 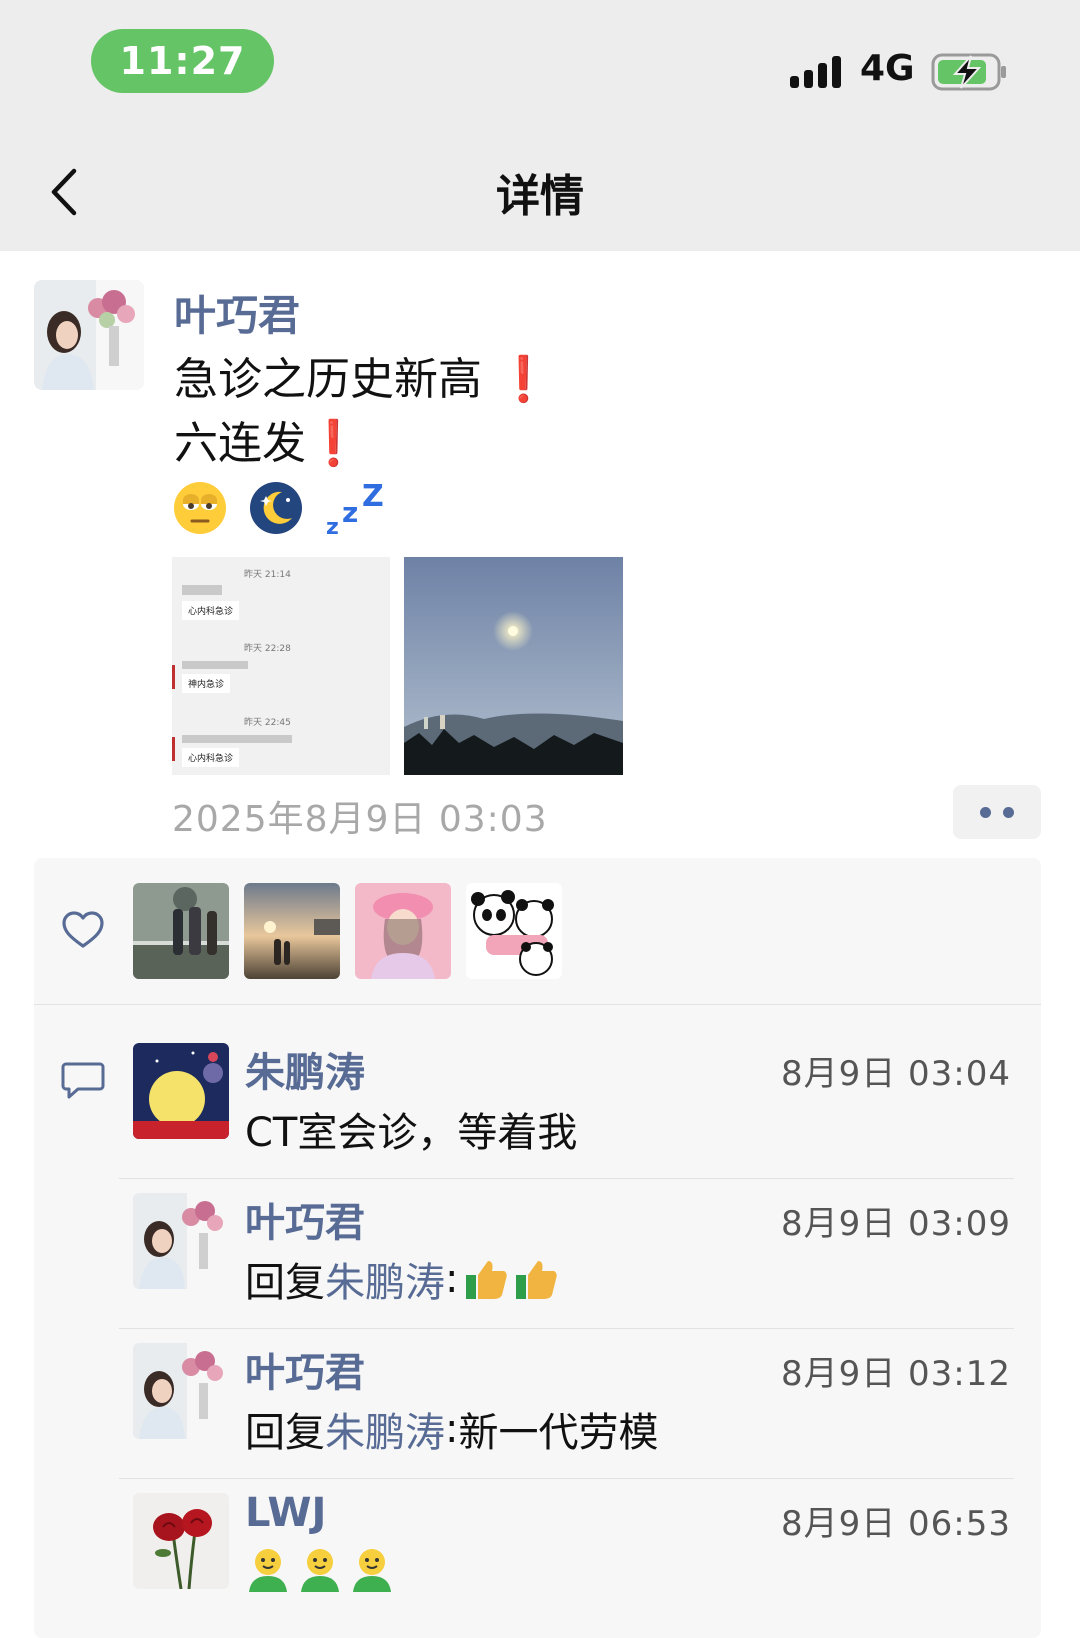 I want to click on rolling-eyes-emoji-icon, so click(x=200, y=508).